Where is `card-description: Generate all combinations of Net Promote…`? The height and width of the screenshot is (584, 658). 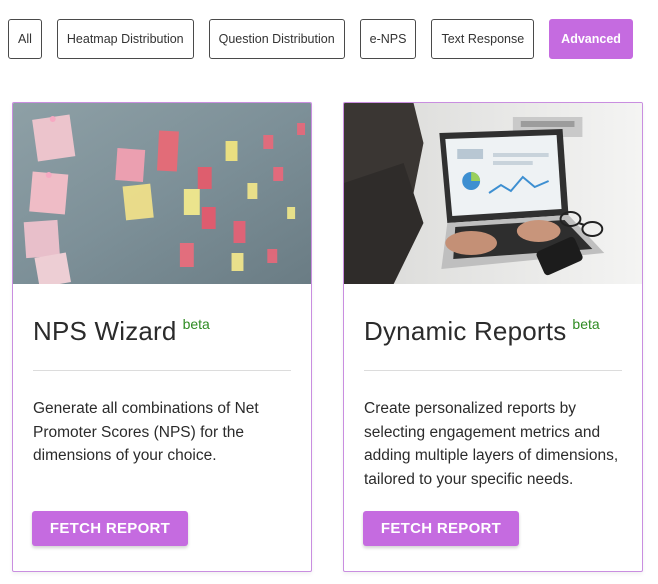 card-description: Generate all combinations of Net Promote… is located at coordinates (146, 432).